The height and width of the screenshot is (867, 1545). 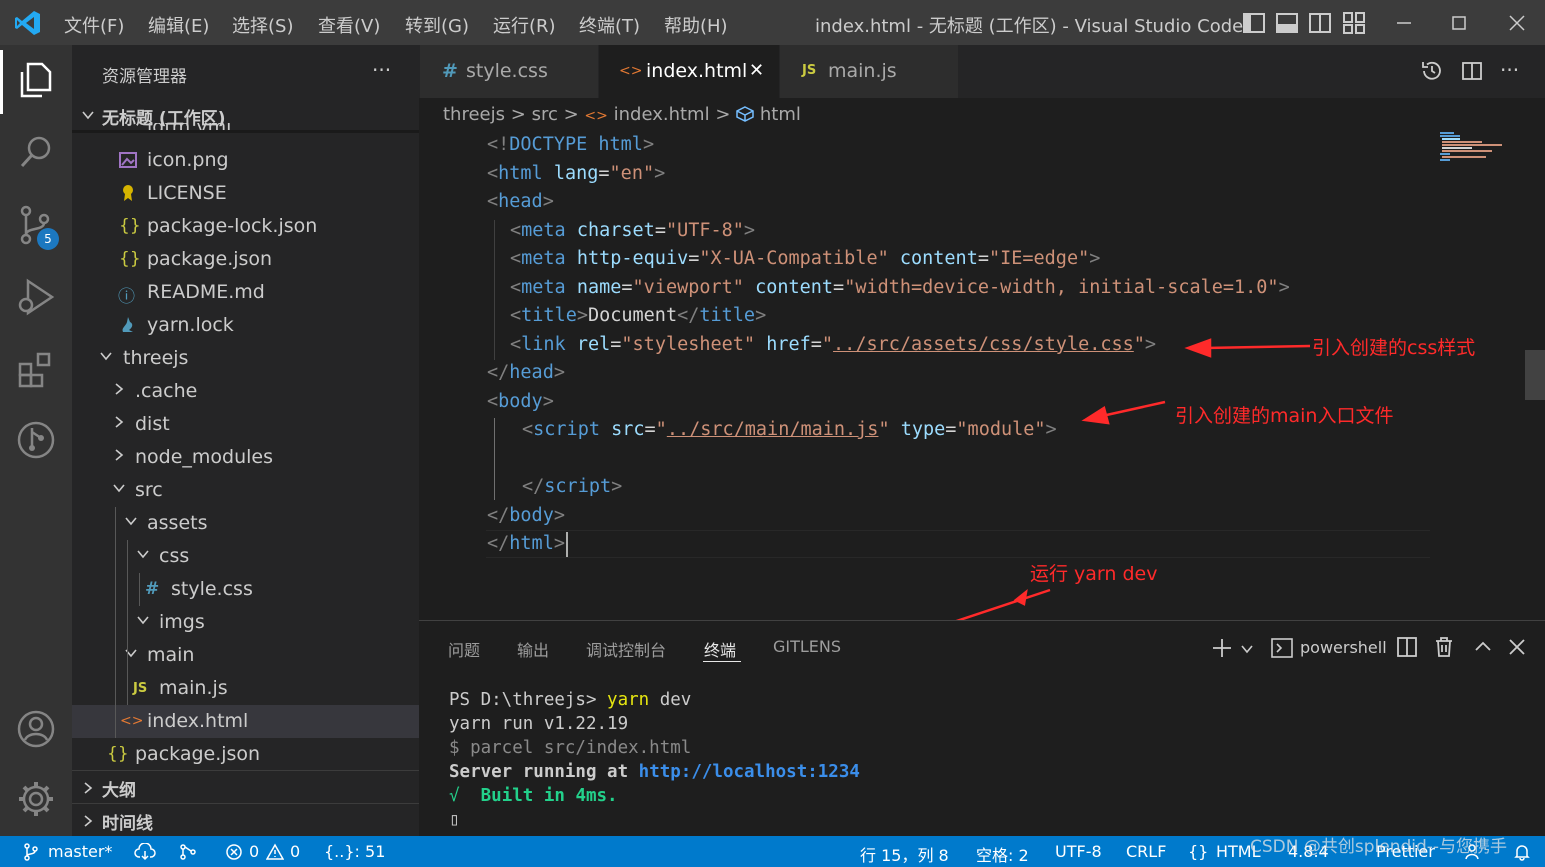 What do you see at coordinates (509, 71) in the screenshot?
I see `tab-style-css: # style.css` at bounding box center [509, 71].